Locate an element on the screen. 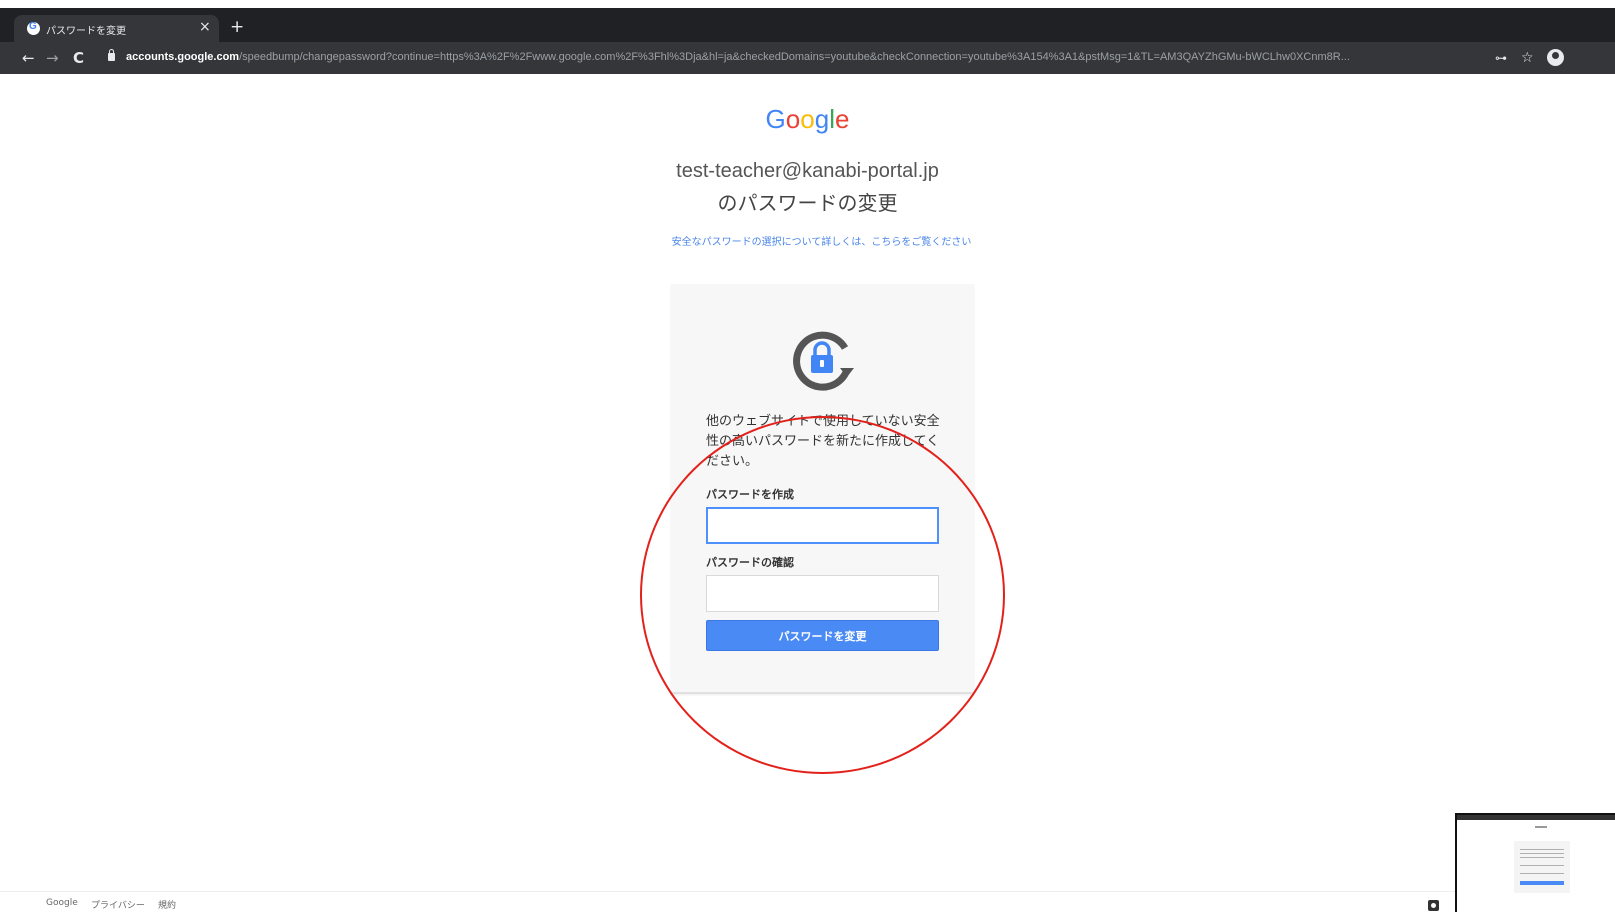 The width and height of the screenshot is (1615, 912). tab-title: パスワードを変更 is located at coordinates (86, 31).